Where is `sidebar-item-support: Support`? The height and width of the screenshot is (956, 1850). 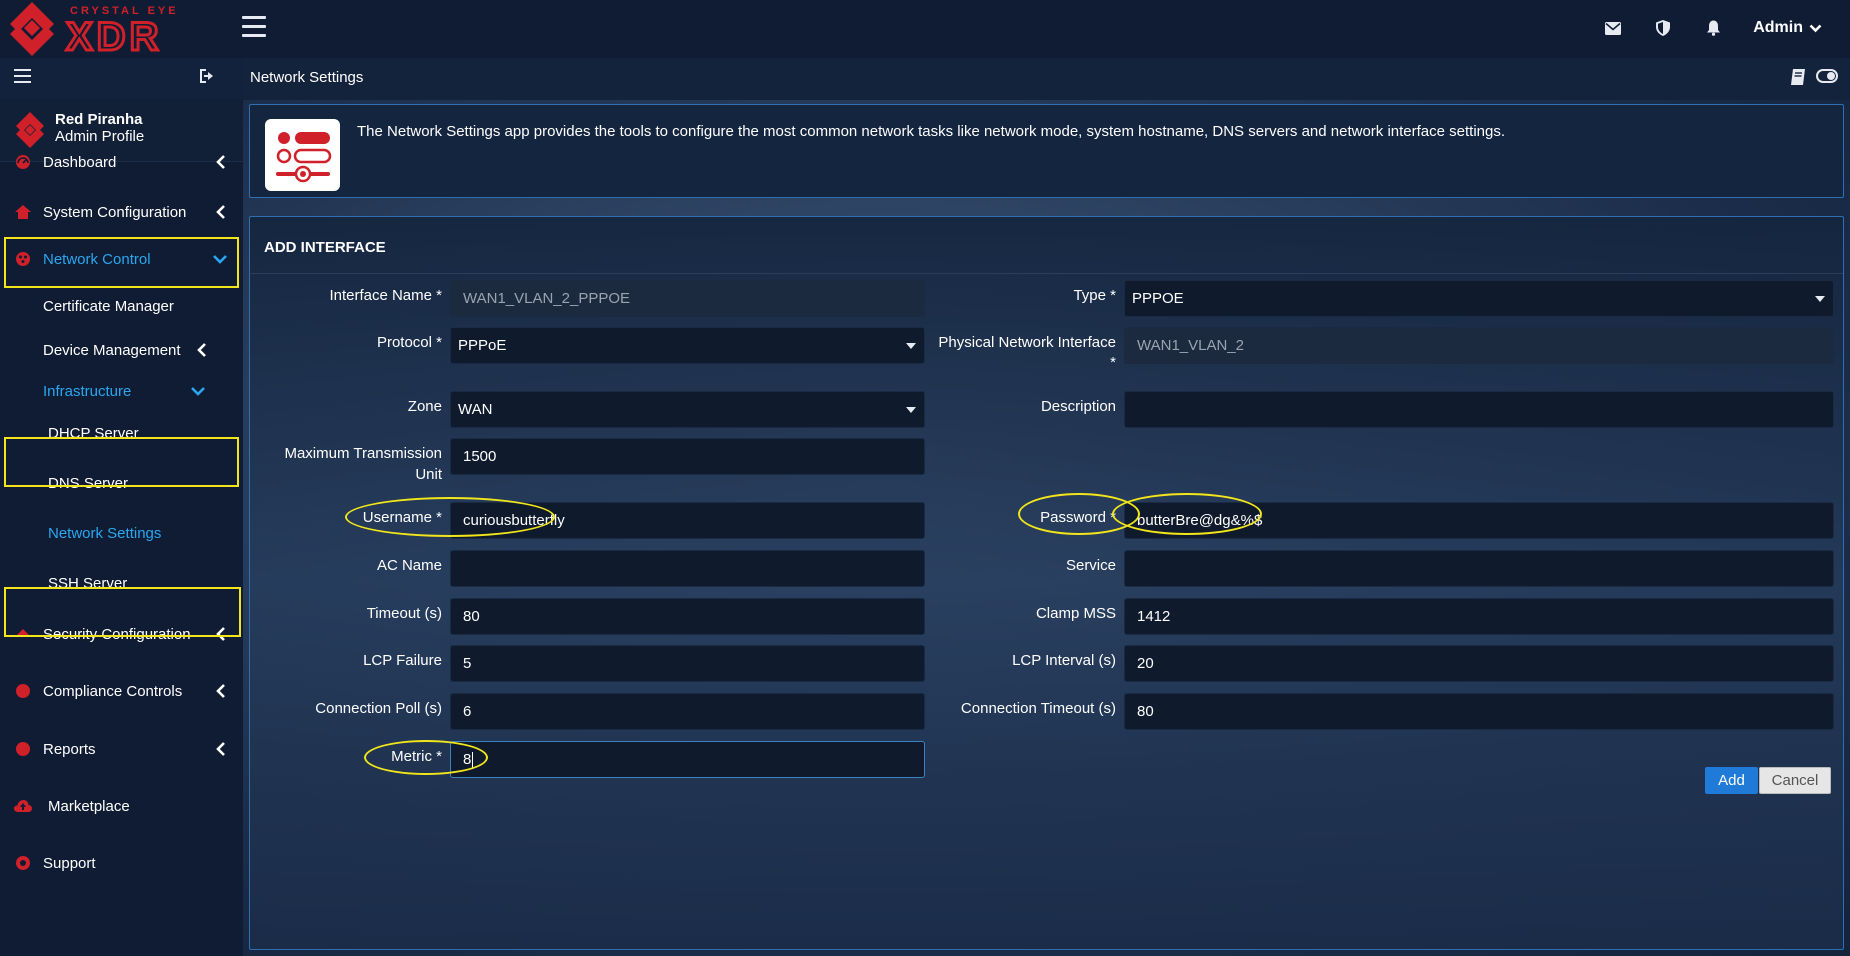 sidebar-item-support: Support is located at coordinates (121, 863).